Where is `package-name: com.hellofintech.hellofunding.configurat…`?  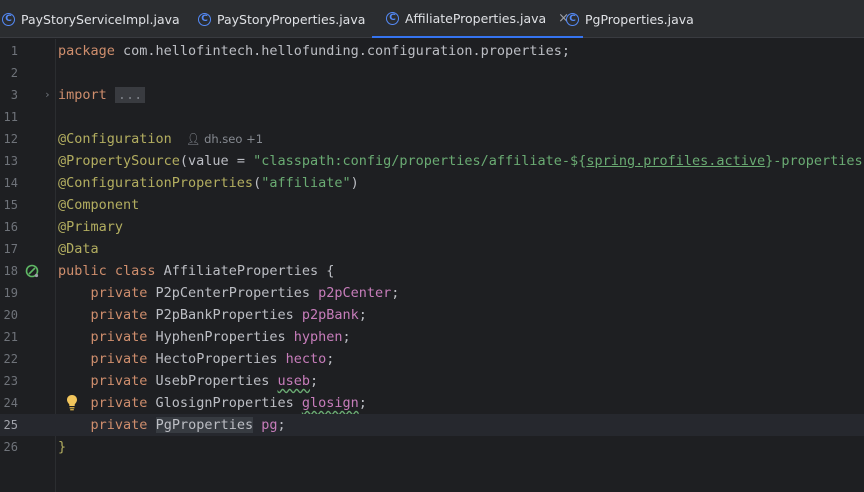 package-name: com.hellofintech.hellofunding.configurat… is located at coordinates (342, 51).